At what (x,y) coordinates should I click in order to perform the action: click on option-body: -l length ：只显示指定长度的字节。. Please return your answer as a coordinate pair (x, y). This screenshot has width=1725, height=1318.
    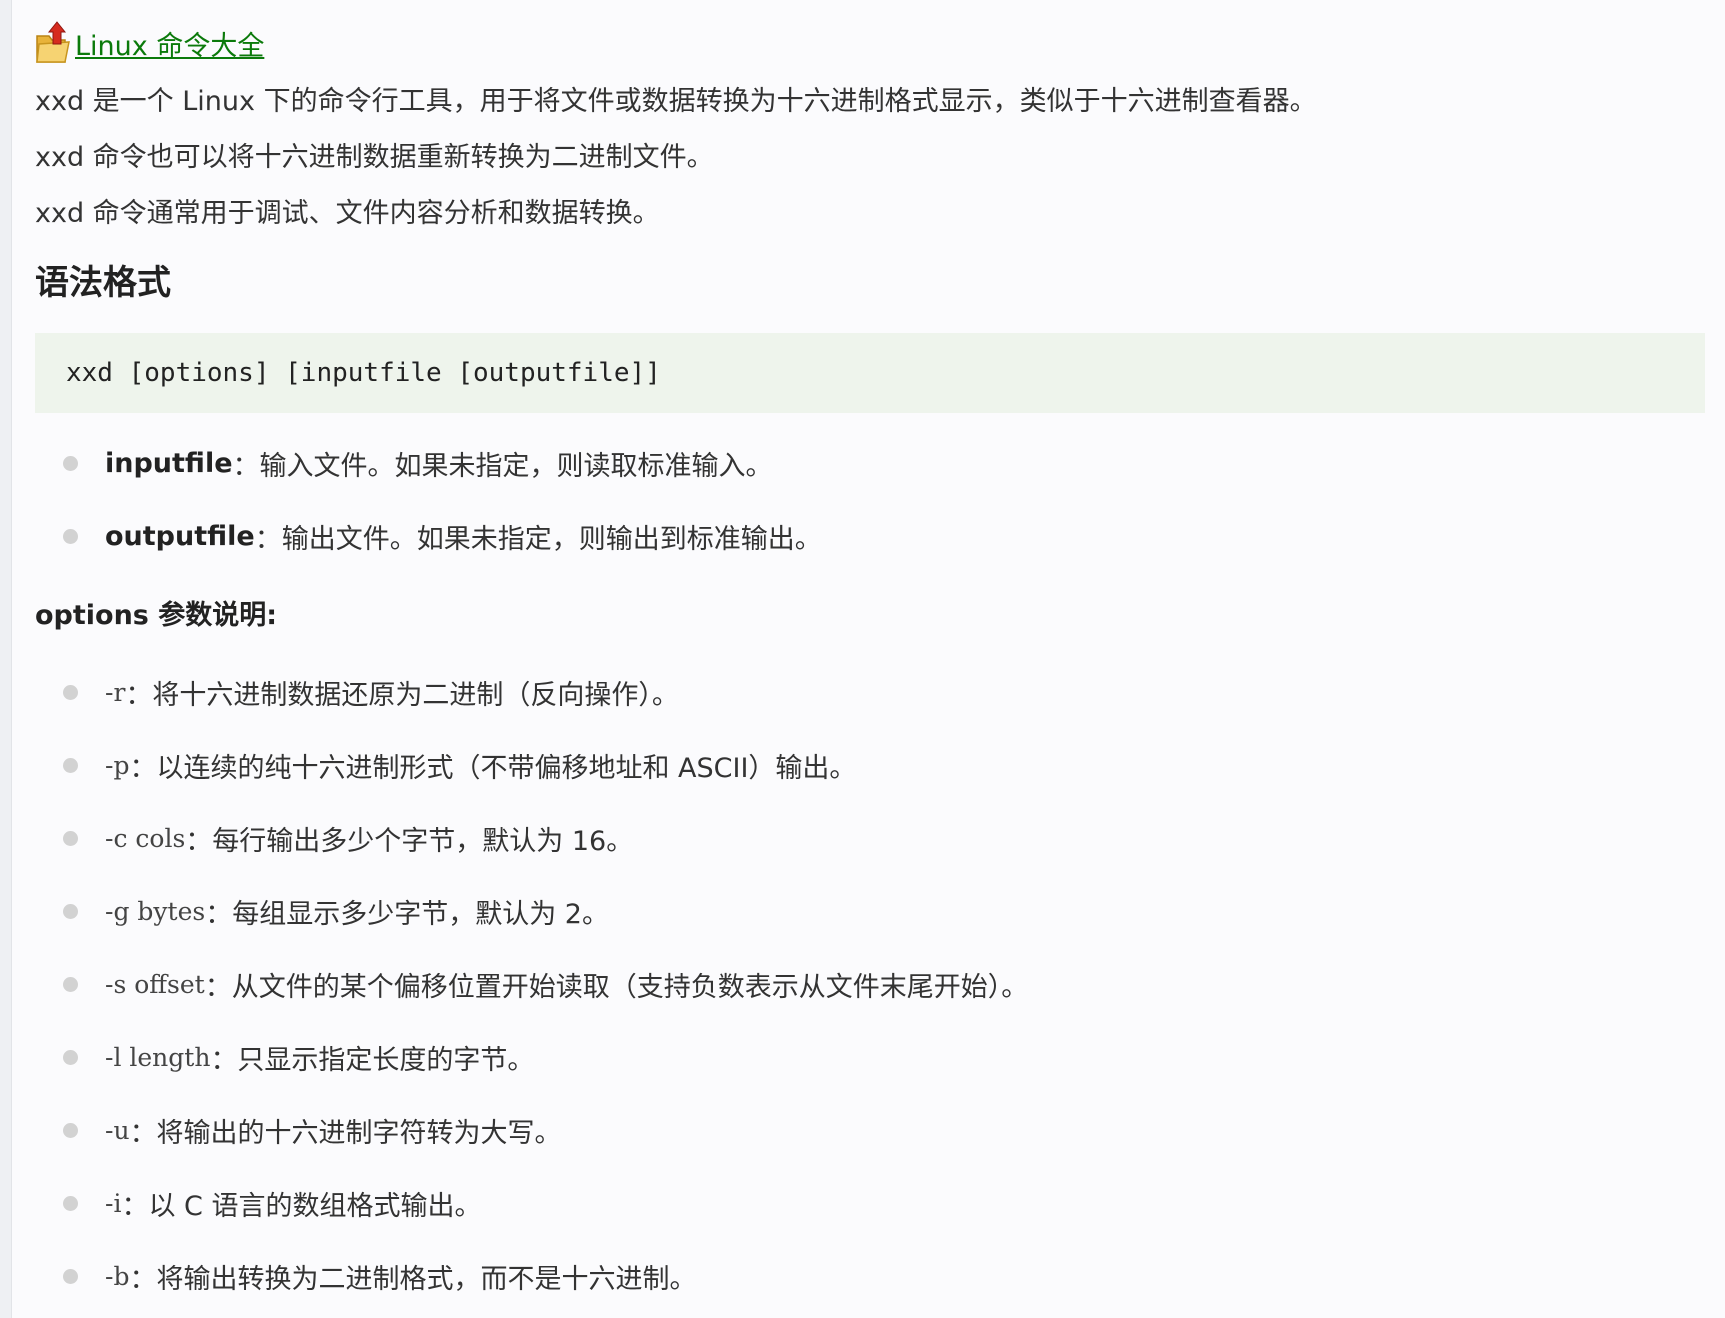
    Looking at the image, I should click on (319, 1057).